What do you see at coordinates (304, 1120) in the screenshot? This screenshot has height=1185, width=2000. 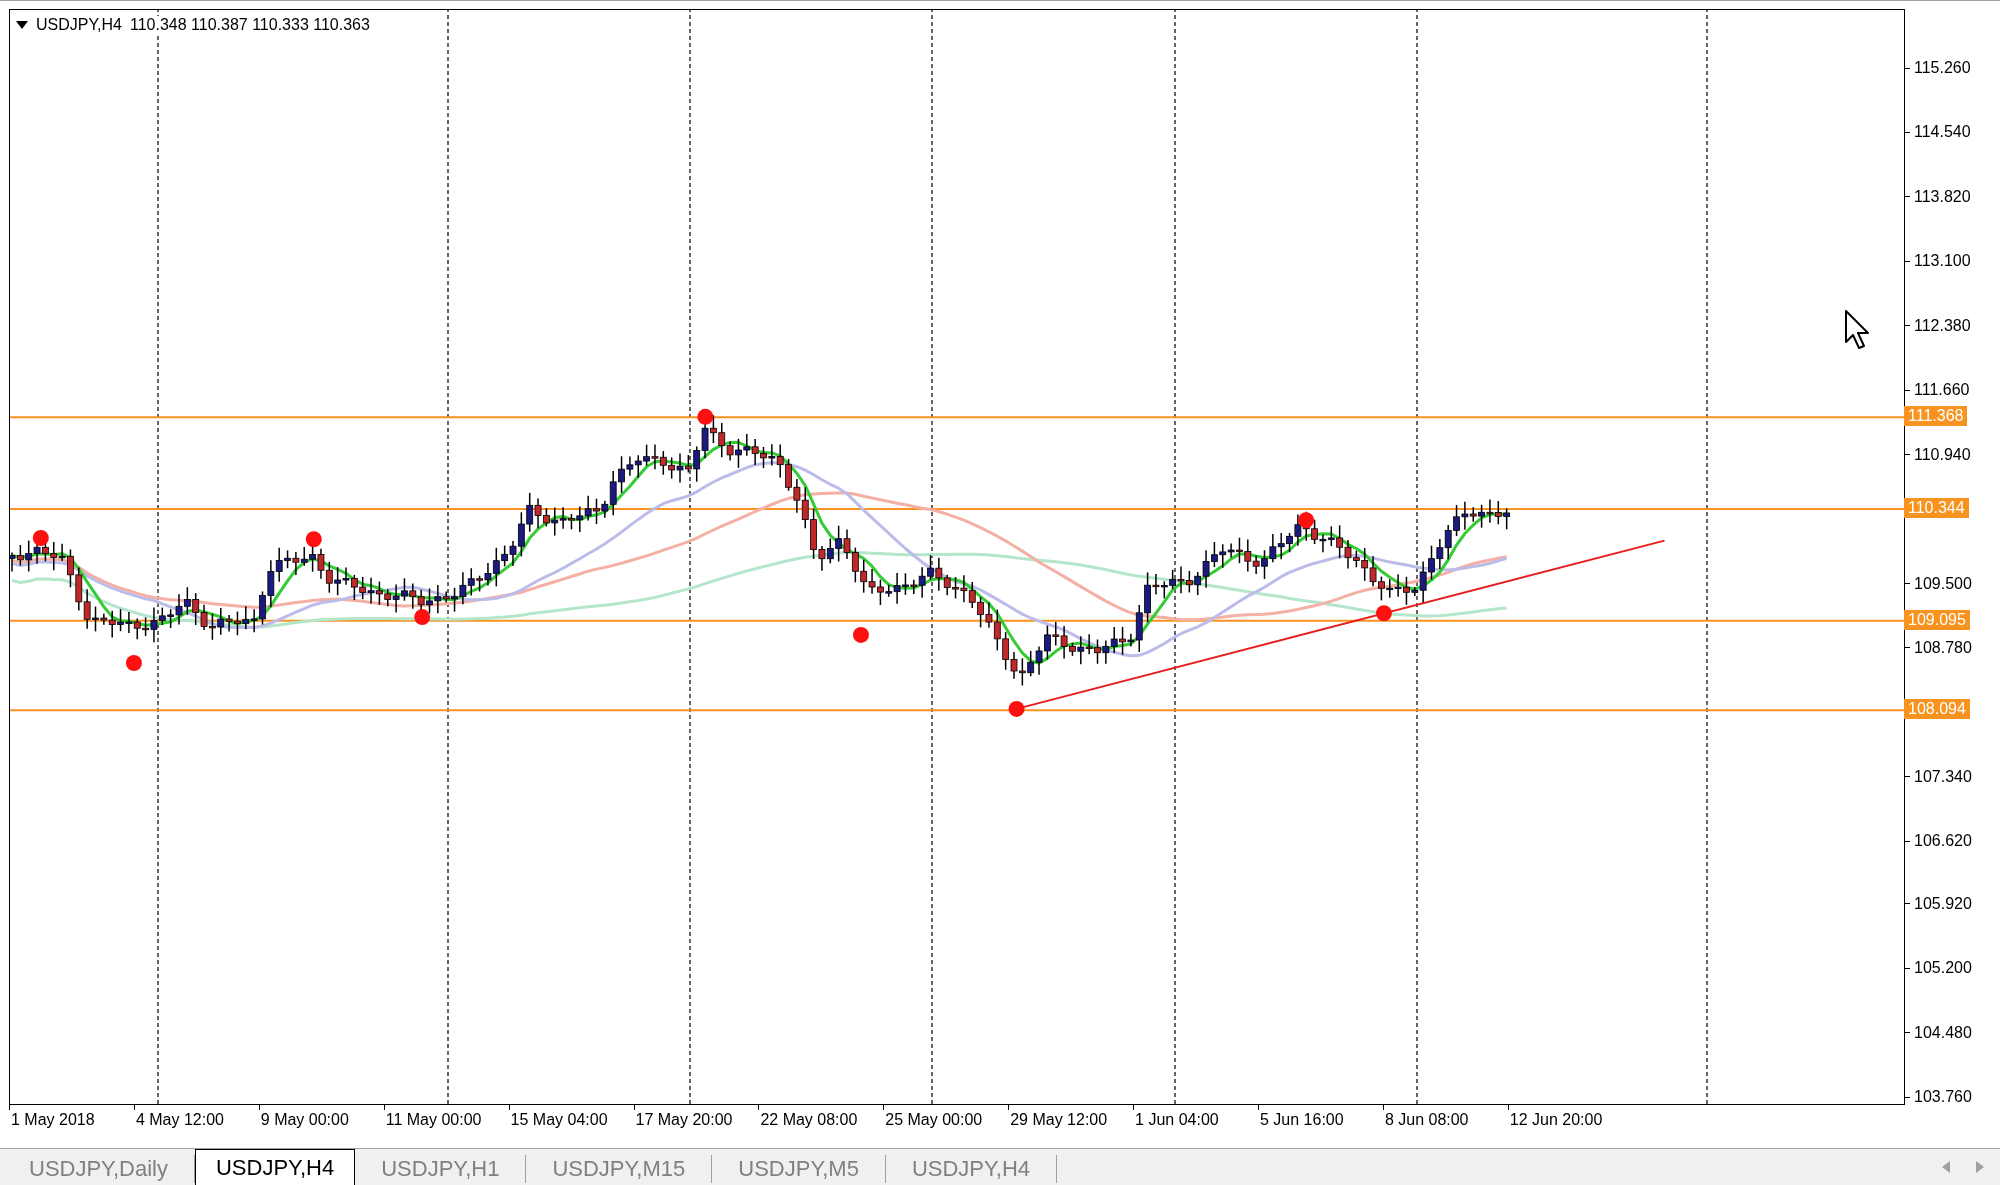 I see `time-axis-label: 9 May 00:00` at bounding box center [304, 1120].